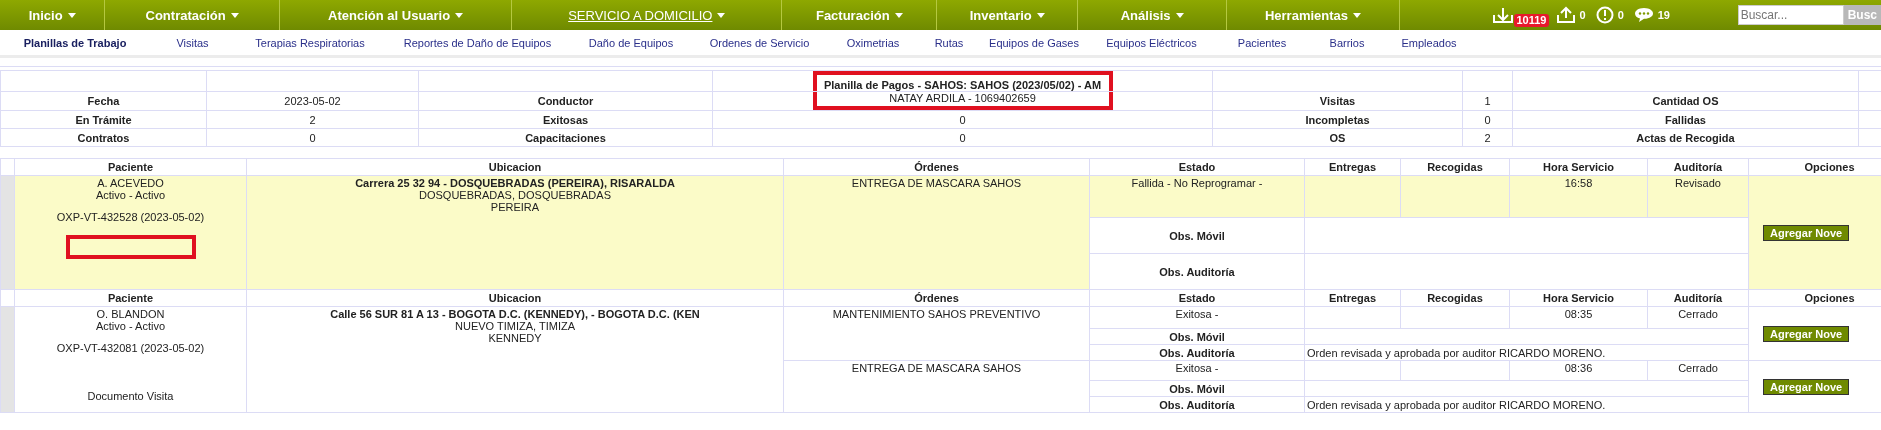 The height and width of the screenshot is (430, 1881). What do you see at coordinates (1578, 368) in the screenshot?
I see `service-time: 08:36` at bounding box center [1578, 368].